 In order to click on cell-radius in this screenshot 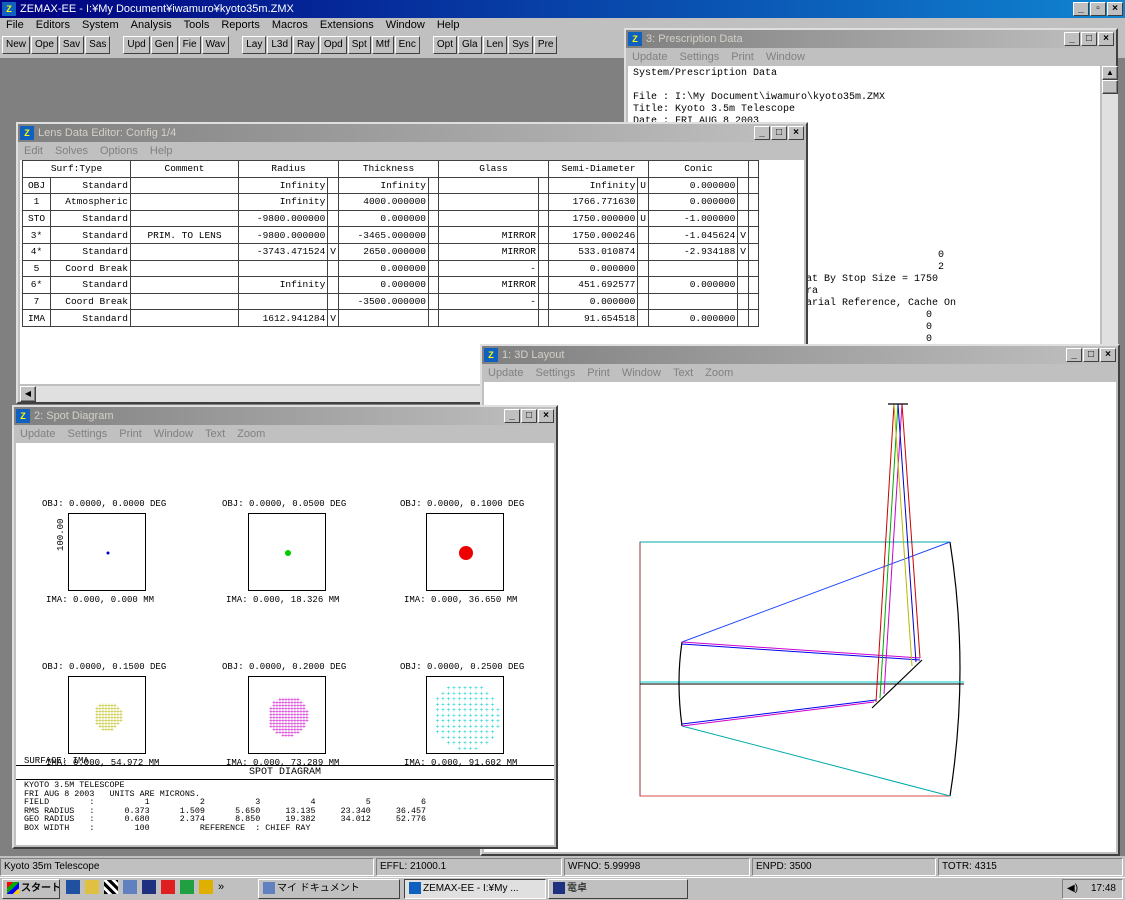, I will do `click(283, 301)`.